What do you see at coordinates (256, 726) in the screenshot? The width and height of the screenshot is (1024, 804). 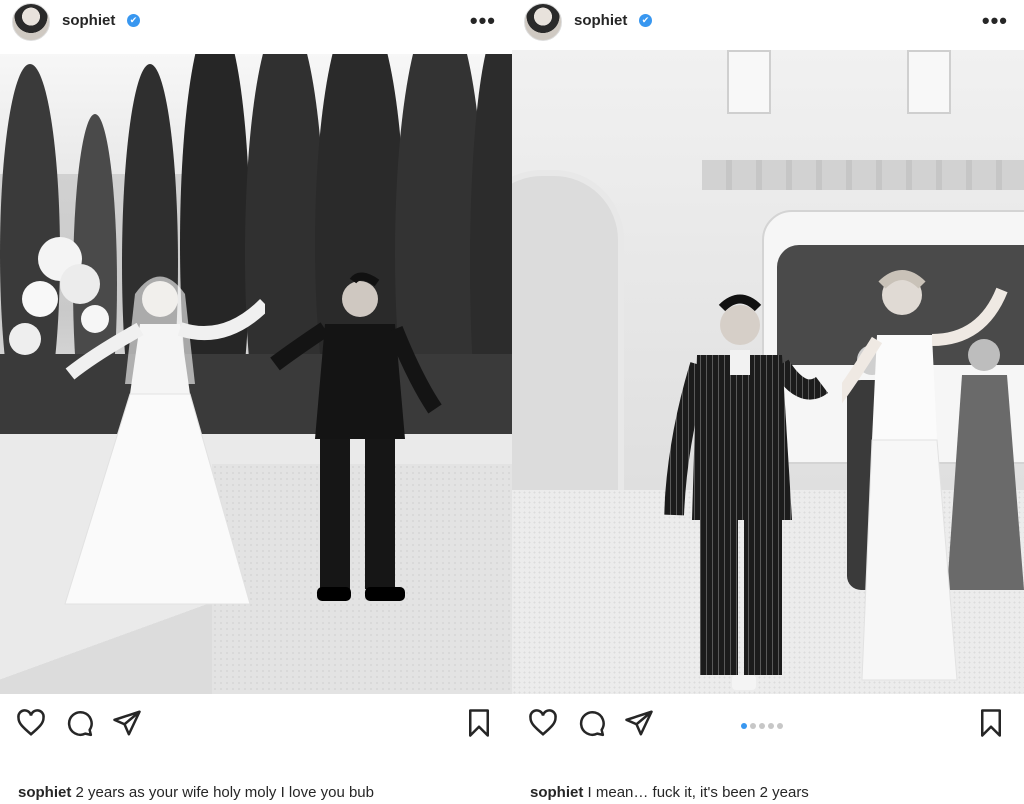 I see `post-actions` at bounding box center [256, 726].